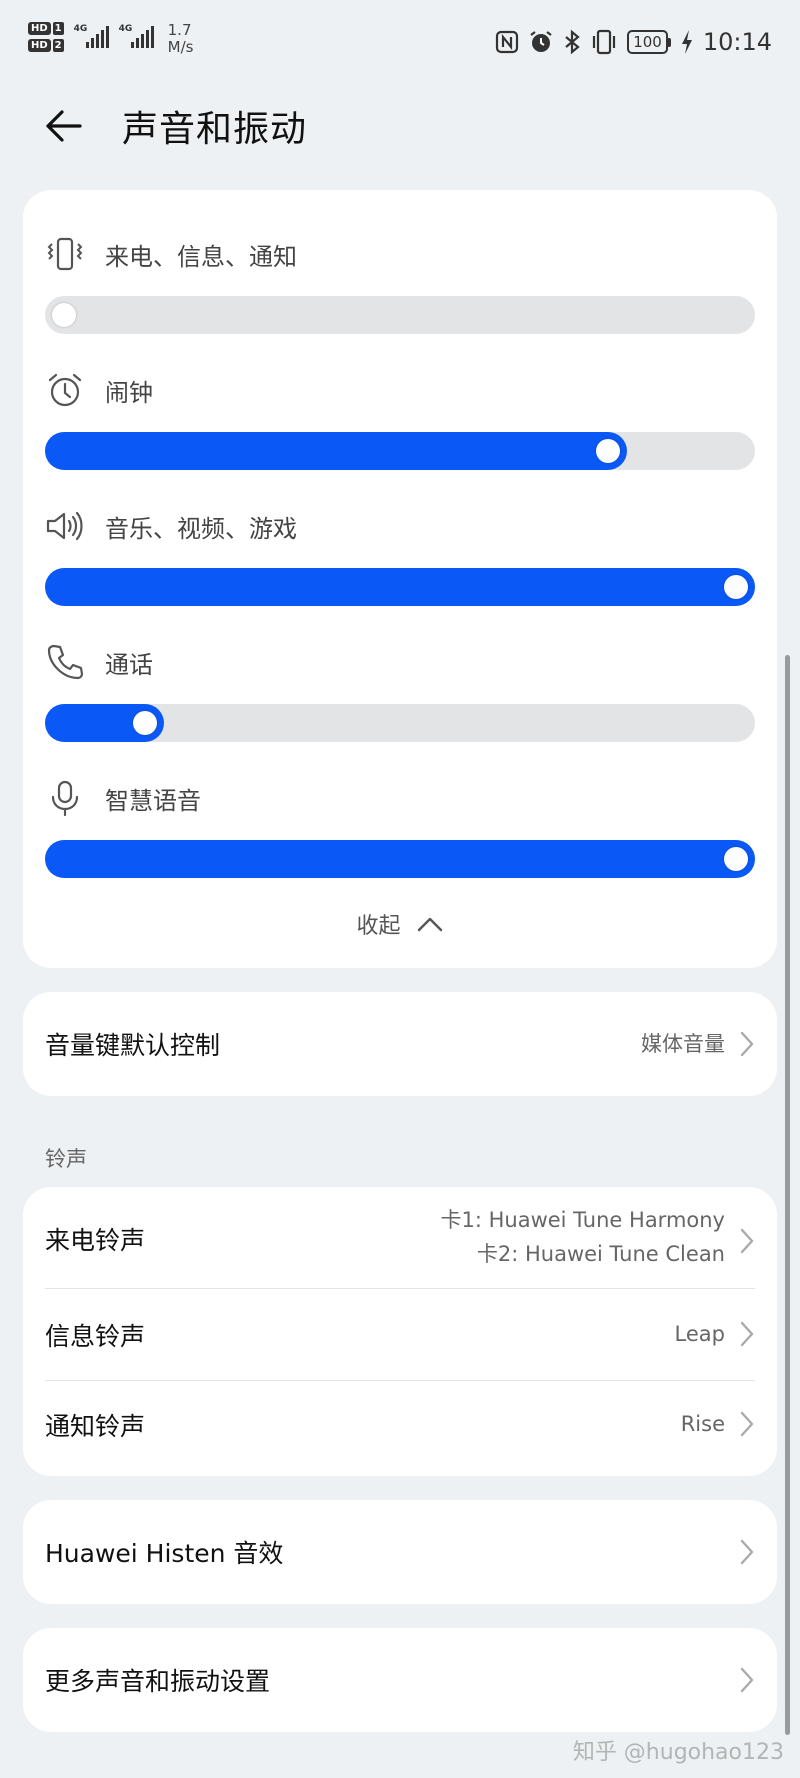 The image size is (800, 1778). I want to click on volume-slider-call, so click(400, 723).